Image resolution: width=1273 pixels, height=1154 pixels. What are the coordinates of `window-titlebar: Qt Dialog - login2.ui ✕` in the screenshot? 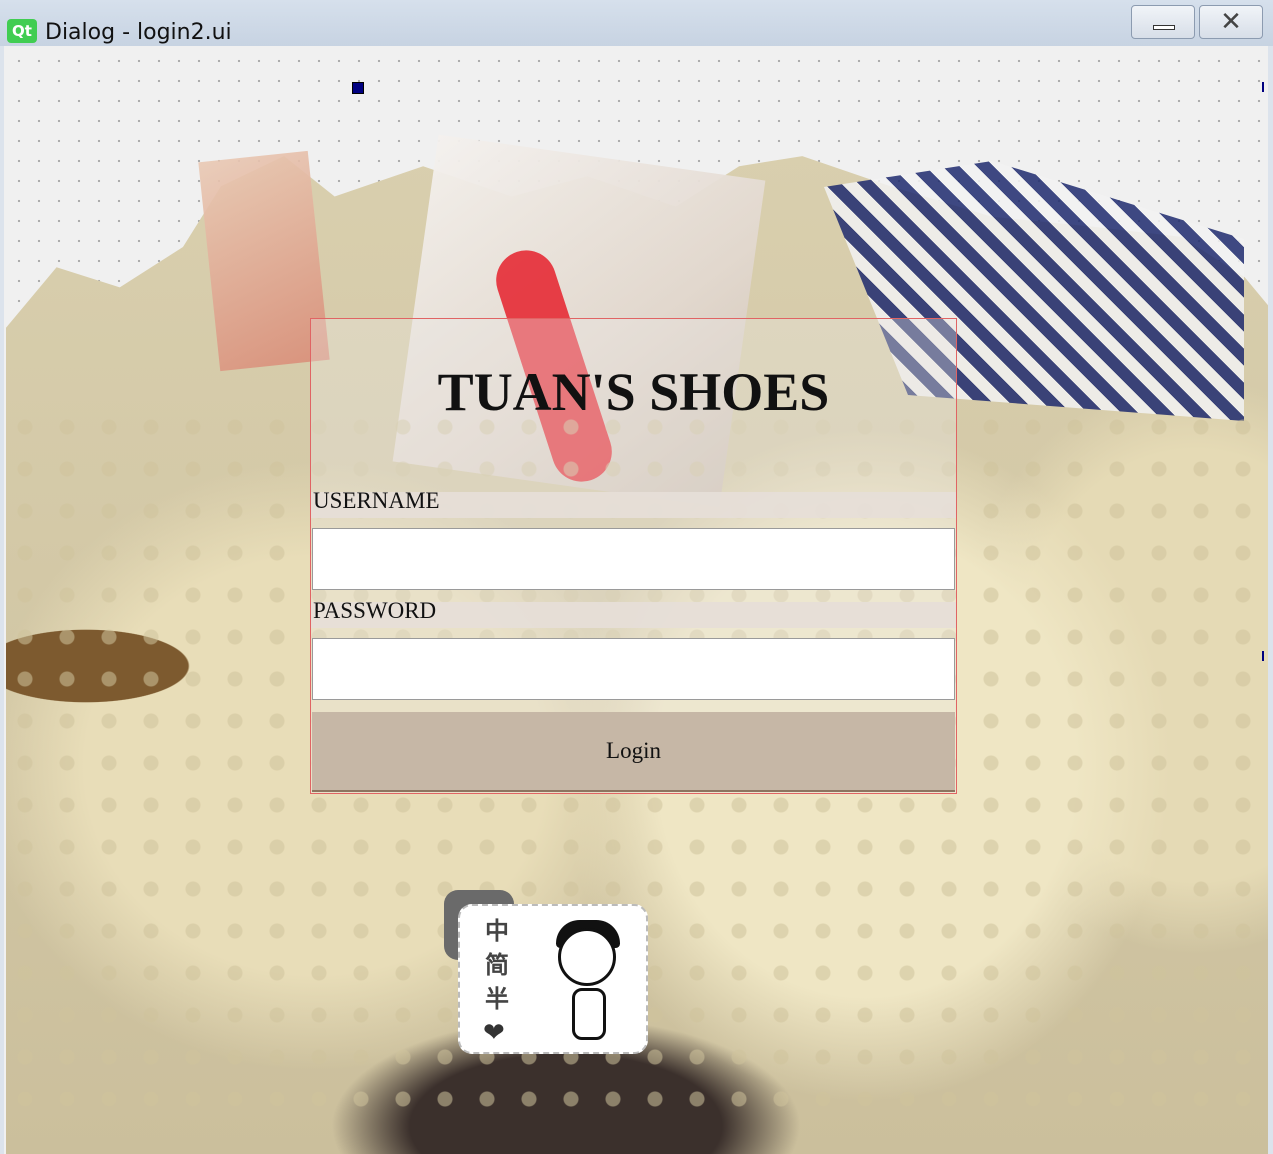 It's located at (636, 23).